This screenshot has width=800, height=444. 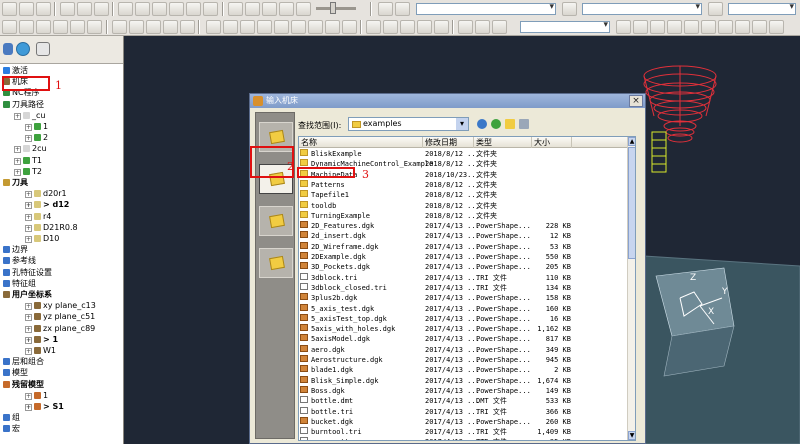 I want to click on gouge-icon, so click(x=247, y=27).